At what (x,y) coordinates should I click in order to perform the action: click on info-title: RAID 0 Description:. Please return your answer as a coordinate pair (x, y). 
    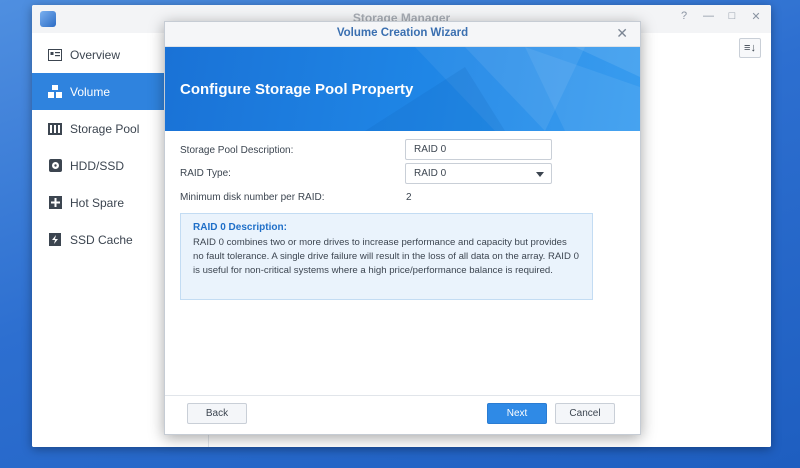
    Looking at the image, I should click on (240, 227).